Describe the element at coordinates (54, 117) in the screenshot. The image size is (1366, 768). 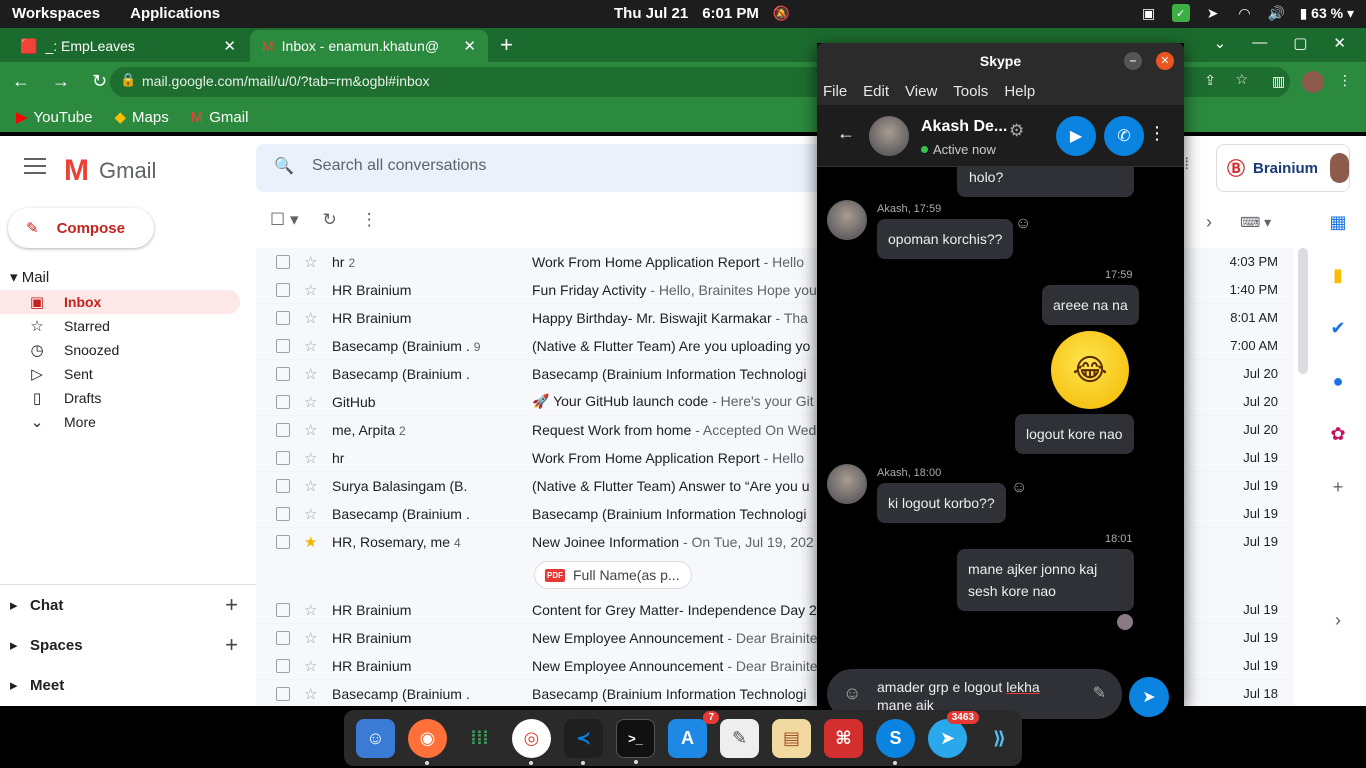
I see `bookmark-youtube: ▶ YouTube` at that location.